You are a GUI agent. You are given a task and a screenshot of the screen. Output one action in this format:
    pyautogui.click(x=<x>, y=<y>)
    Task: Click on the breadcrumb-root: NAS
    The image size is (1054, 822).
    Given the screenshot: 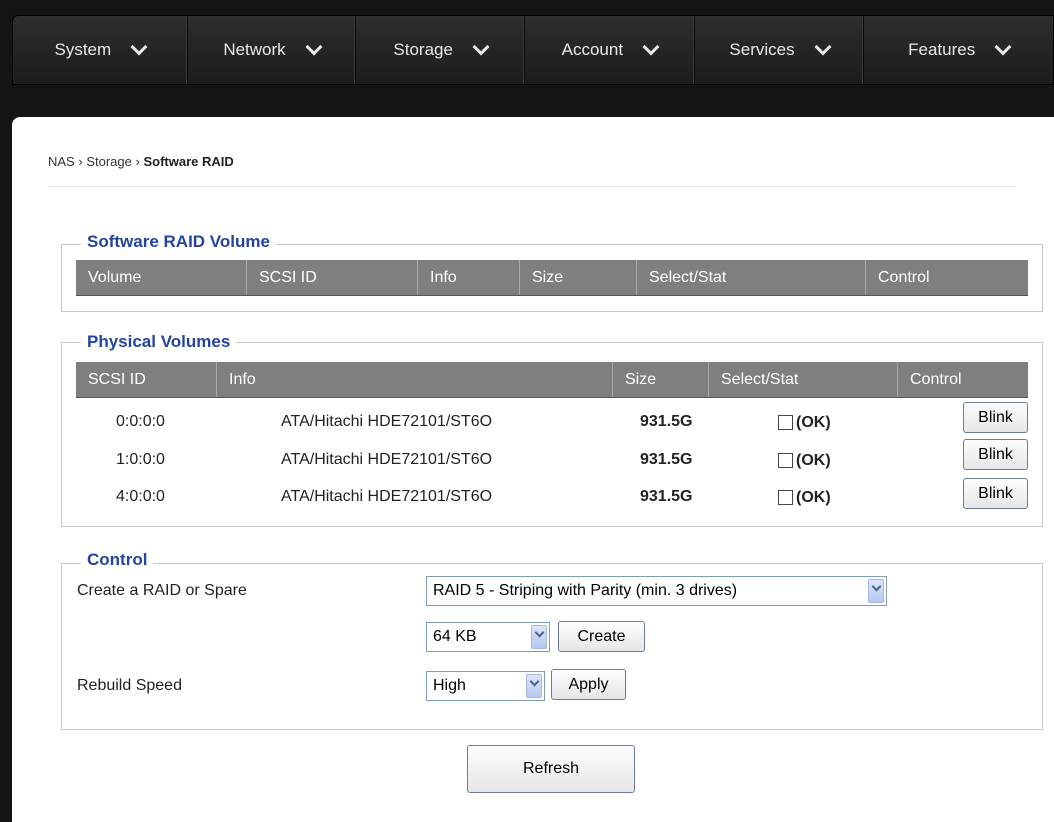 What is the action you would take?
    pyautogui.click(x=61, y=161)
    